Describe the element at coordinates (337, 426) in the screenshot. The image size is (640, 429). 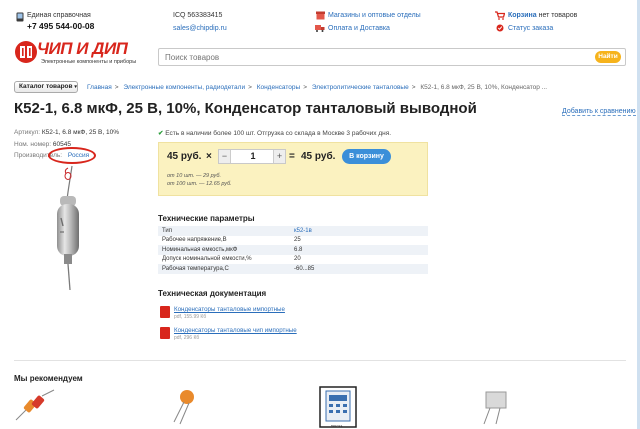
I see `device-label: ВРЕЗКА` at that location.